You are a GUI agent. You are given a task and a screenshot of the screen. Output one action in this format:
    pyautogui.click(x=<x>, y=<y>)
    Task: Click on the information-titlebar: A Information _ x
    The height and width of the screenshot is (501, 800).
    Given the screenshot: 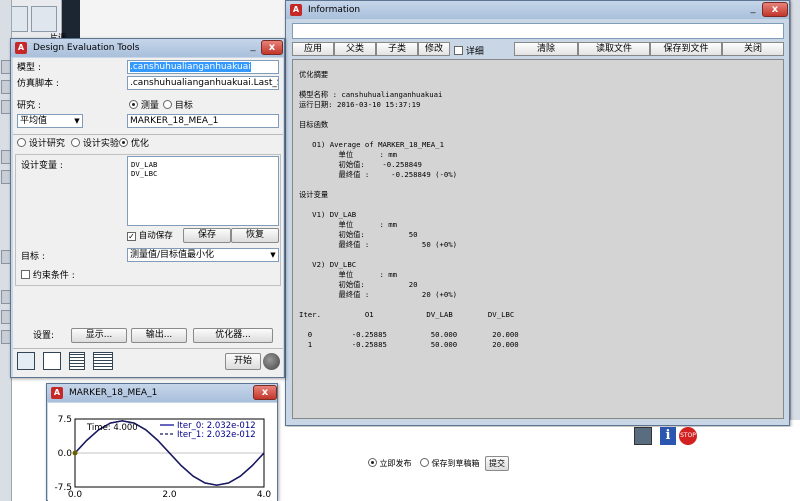 What is the action you would take?
    pyautogui.click(x=537, y=10)
    